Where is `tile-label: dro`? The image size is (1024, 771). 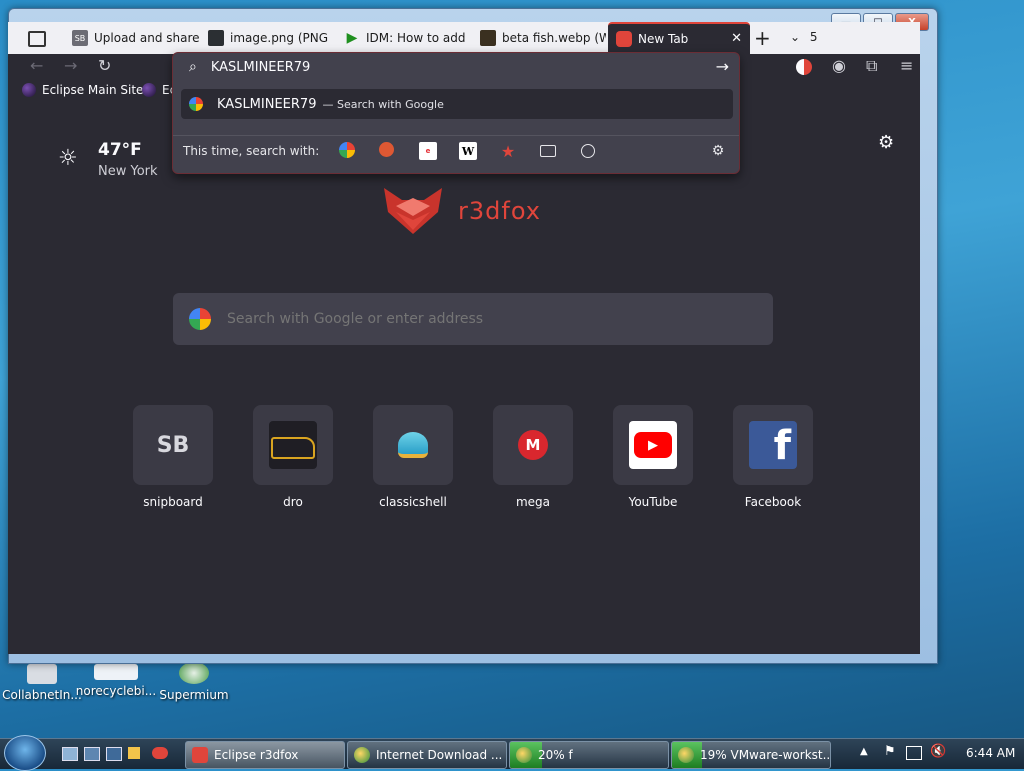
tile-label: dro is located at coordinates (293, 502).